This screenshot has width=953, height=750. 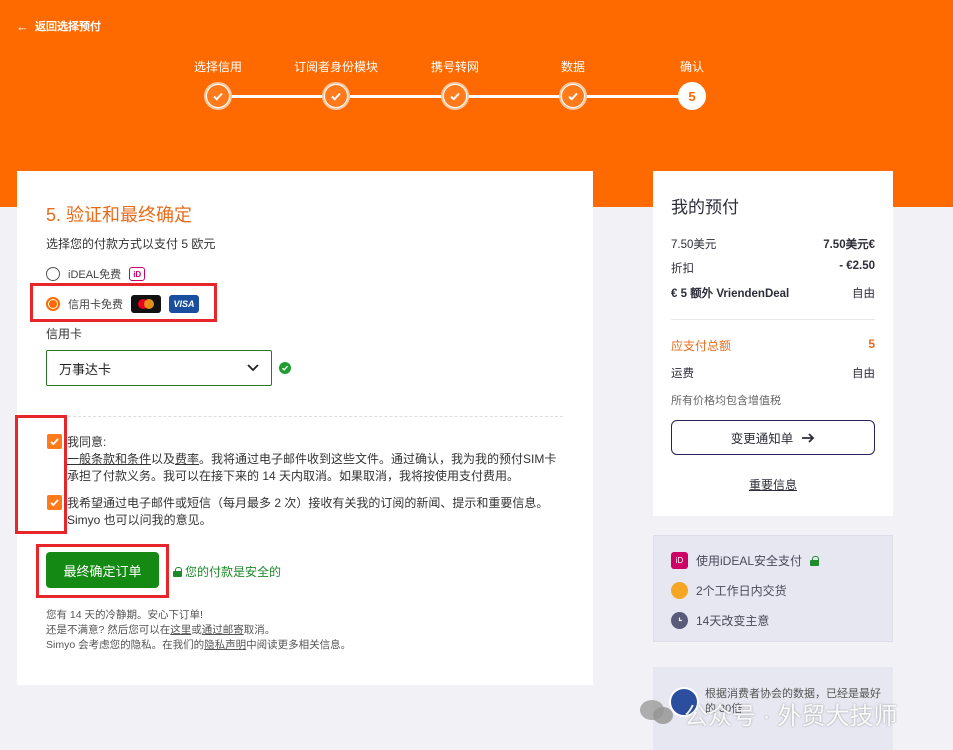 I want to click on step-label: 订阅者身份模块, so click(x=335, y=67).